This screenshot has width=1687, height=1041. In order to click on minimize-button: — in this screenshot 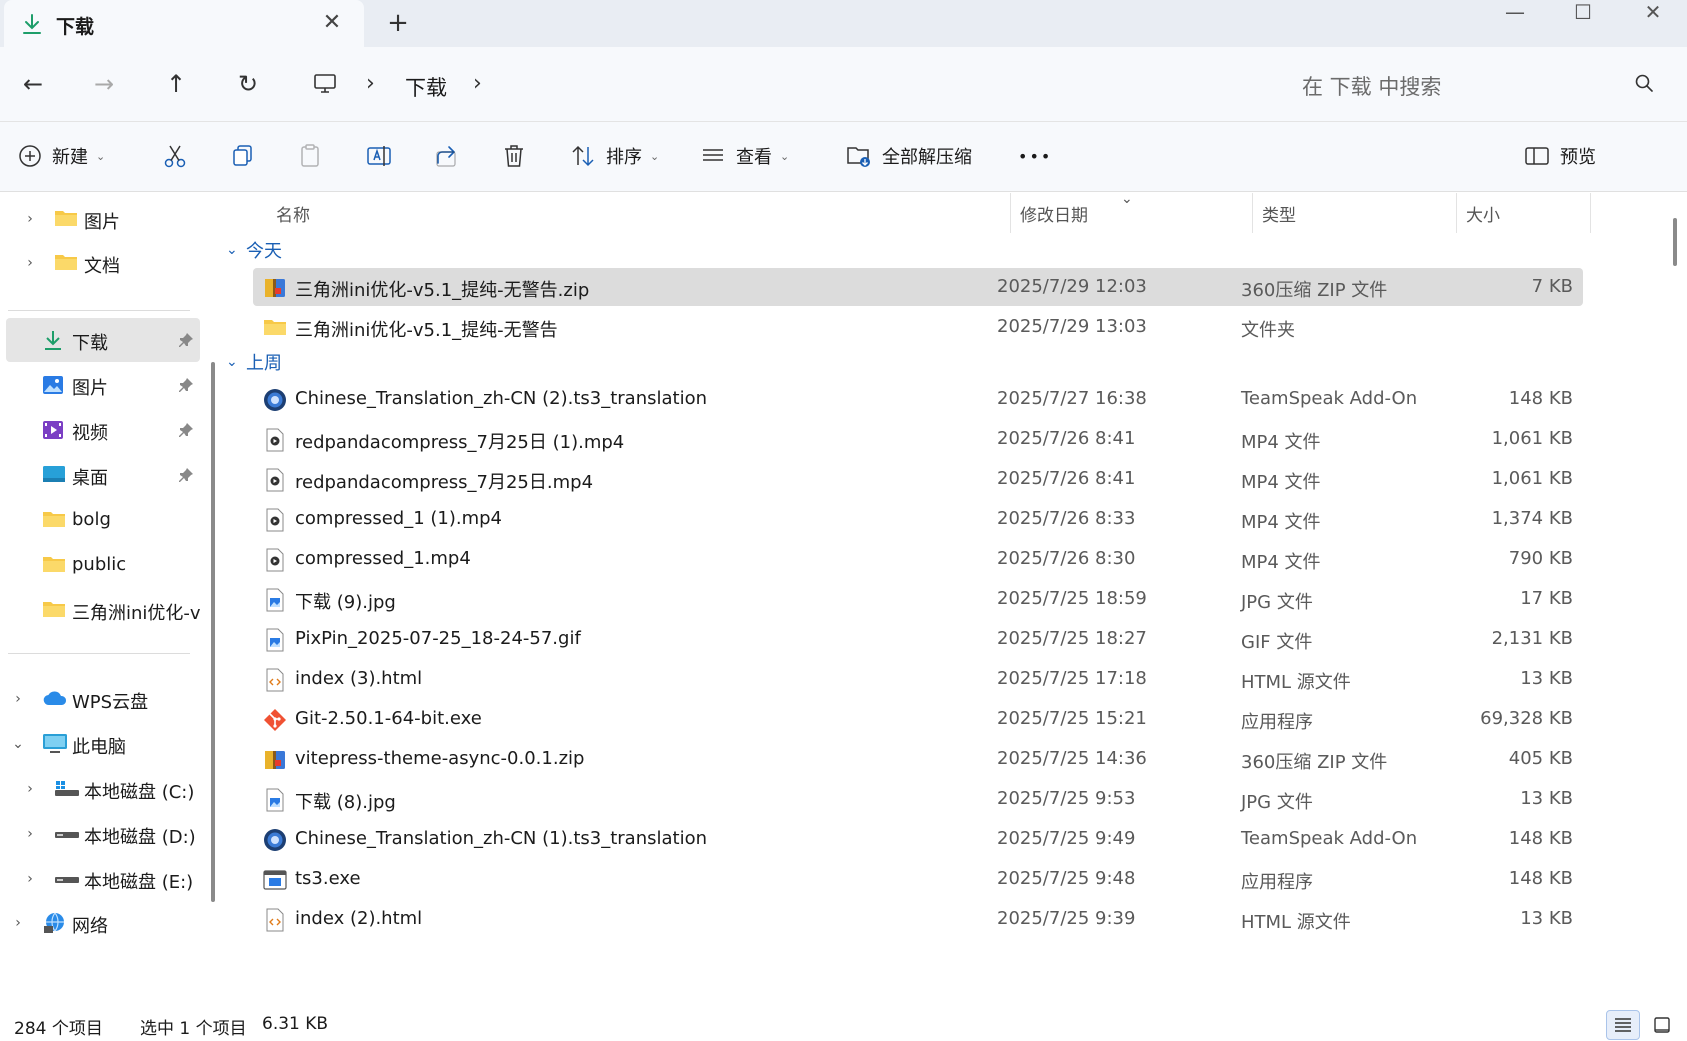, I will do `click(1515, 15)`.